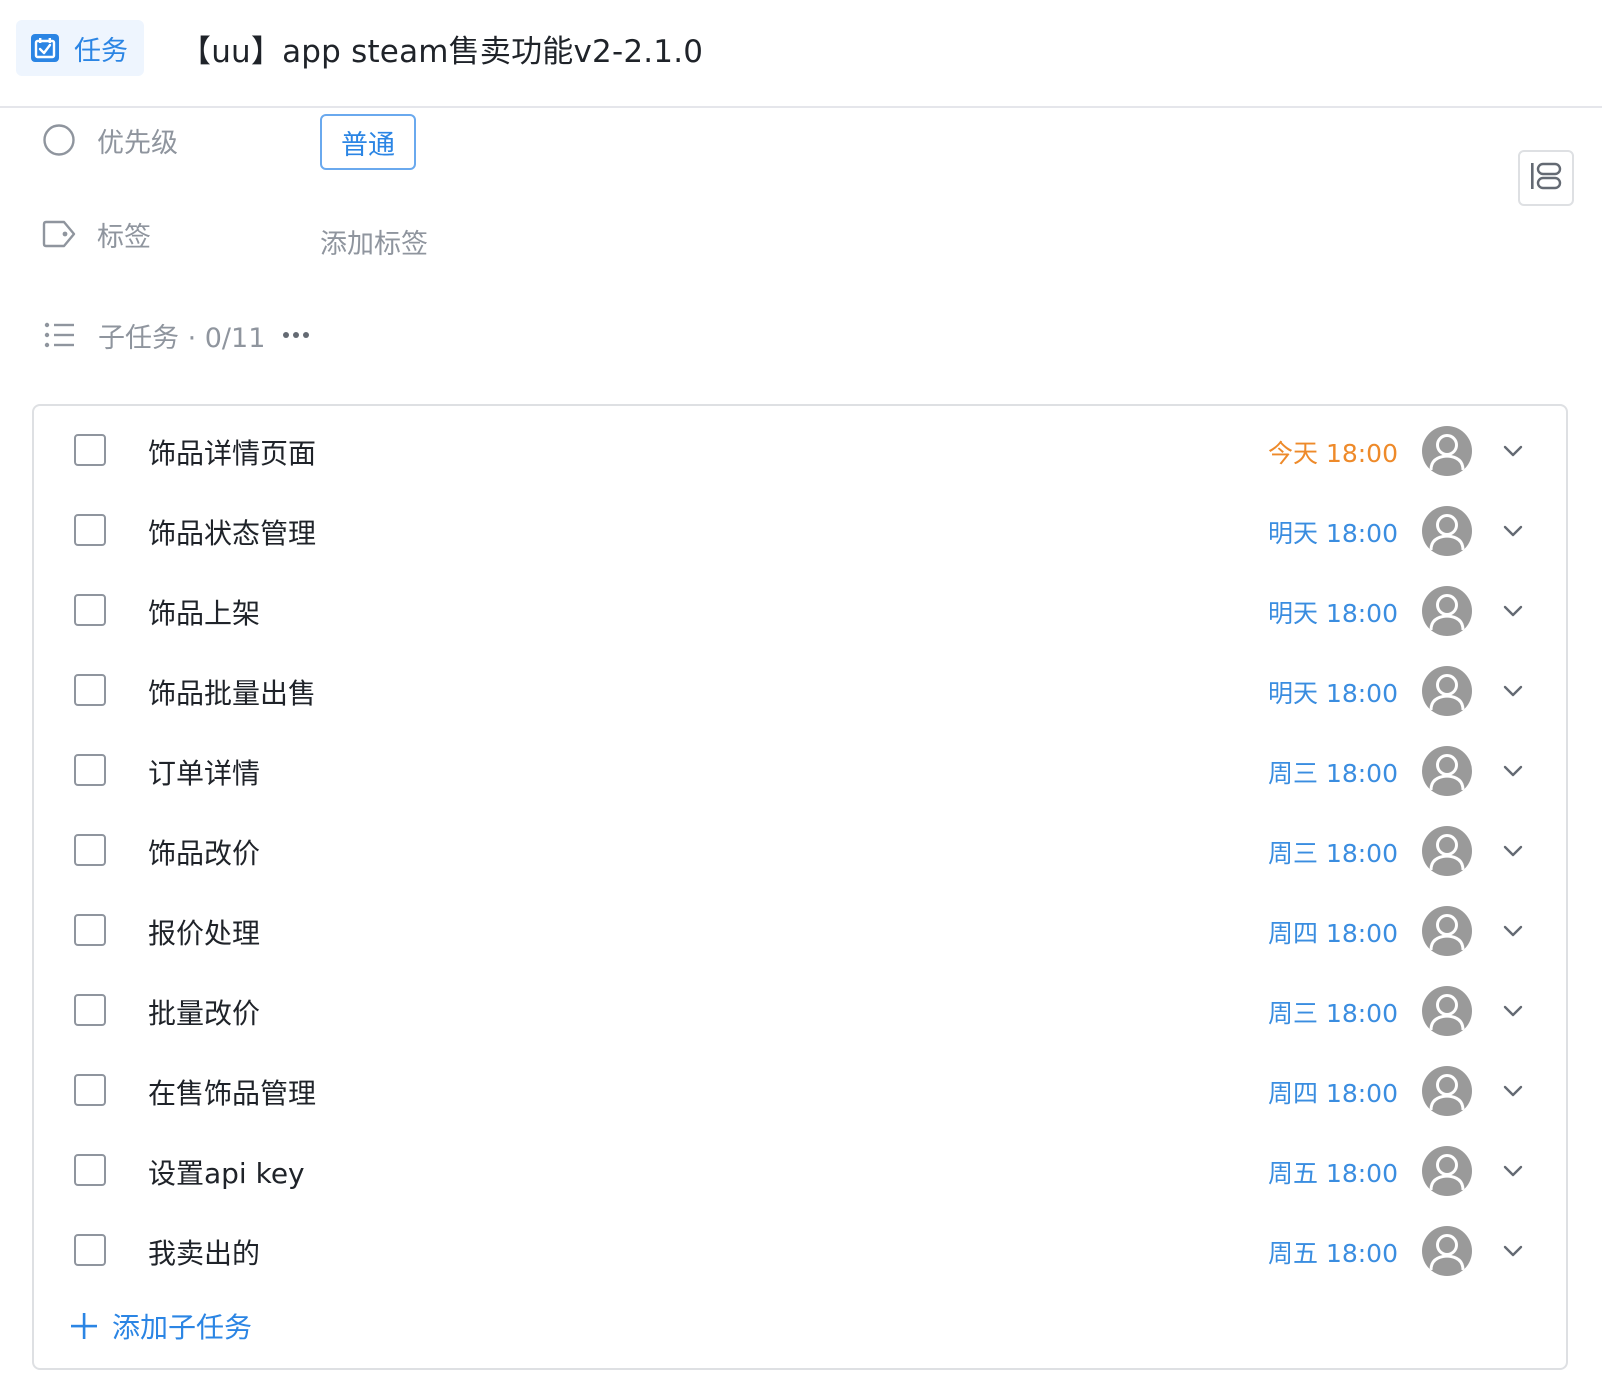 The width and height of the screenshot is (1602, 1400). Describe the element at coordinates (800, 772) in the screenshot. I see `subtask-row: 订单详情 周三 18:00` at that location.